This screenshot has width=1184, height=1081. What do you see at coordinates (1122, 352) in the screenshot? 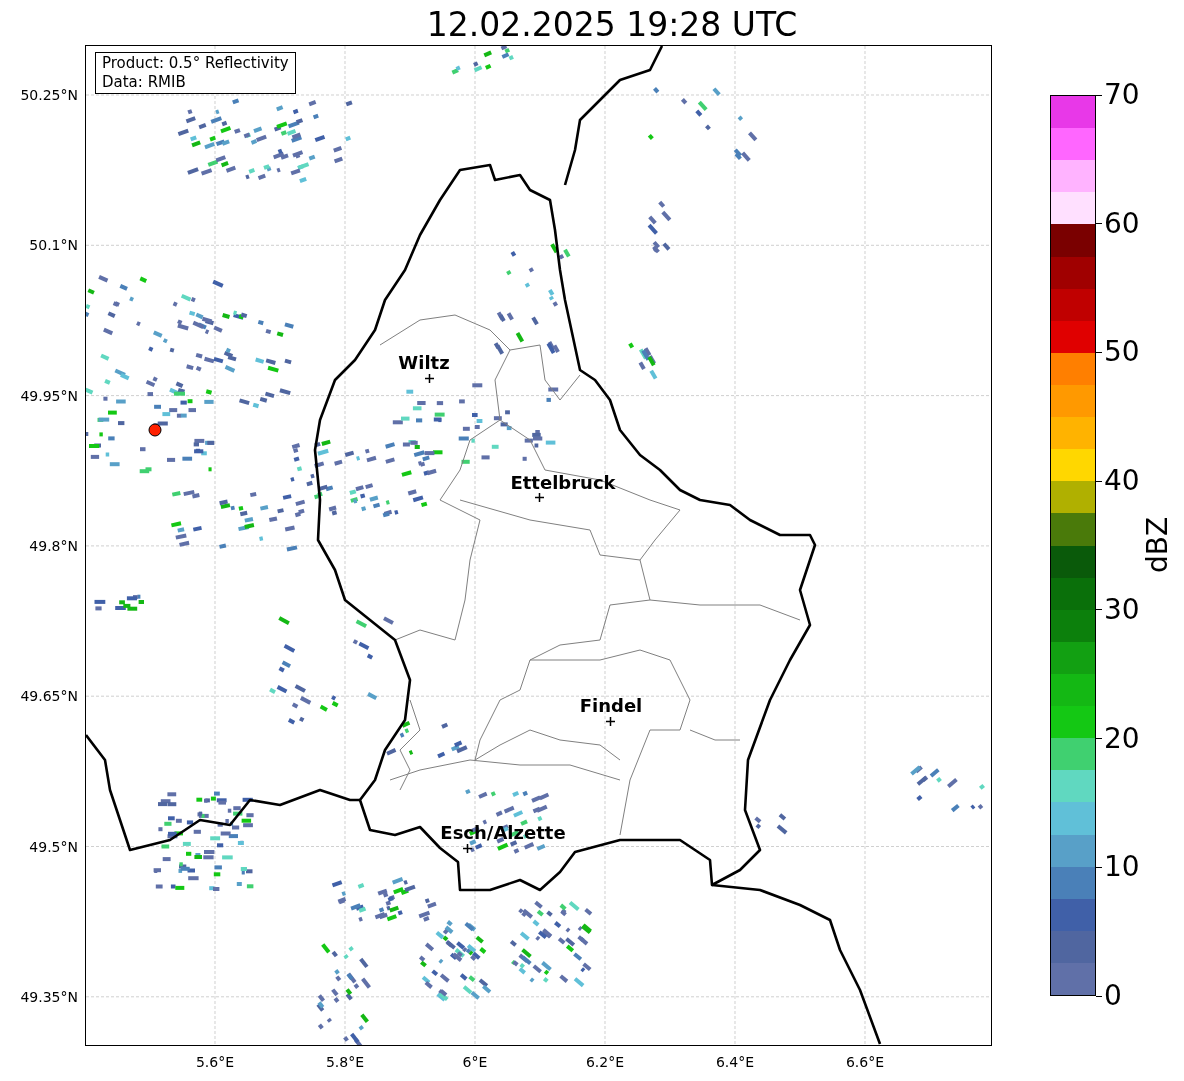
I see `tick-label: 50` at bounding box center [1122, 352].